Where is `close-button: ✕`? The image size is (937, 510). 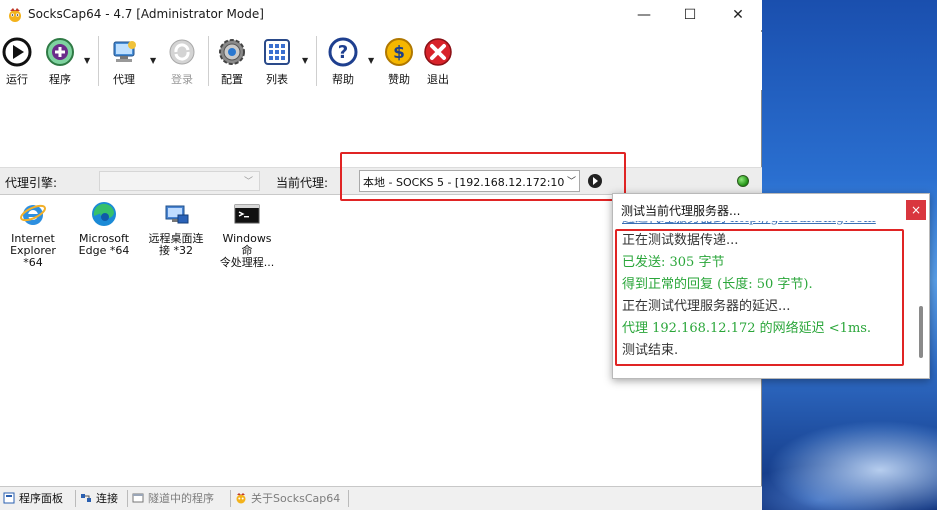
close-button: ✕ is located at coordinates (738, 15).